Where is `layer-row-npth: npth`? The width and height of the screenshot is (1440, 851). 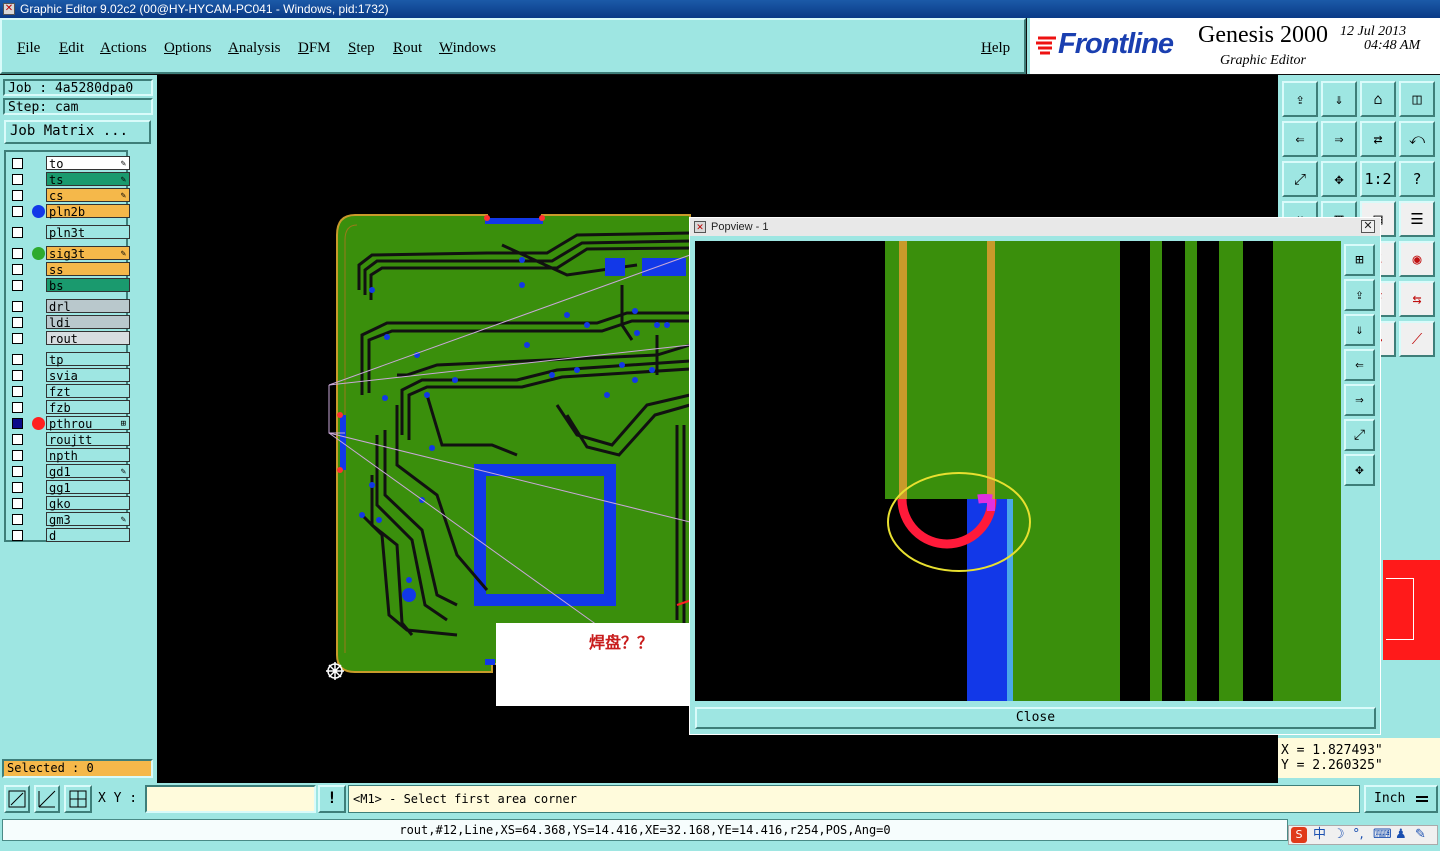
layer-row-npth: npth is located at coordinates (71, 455).